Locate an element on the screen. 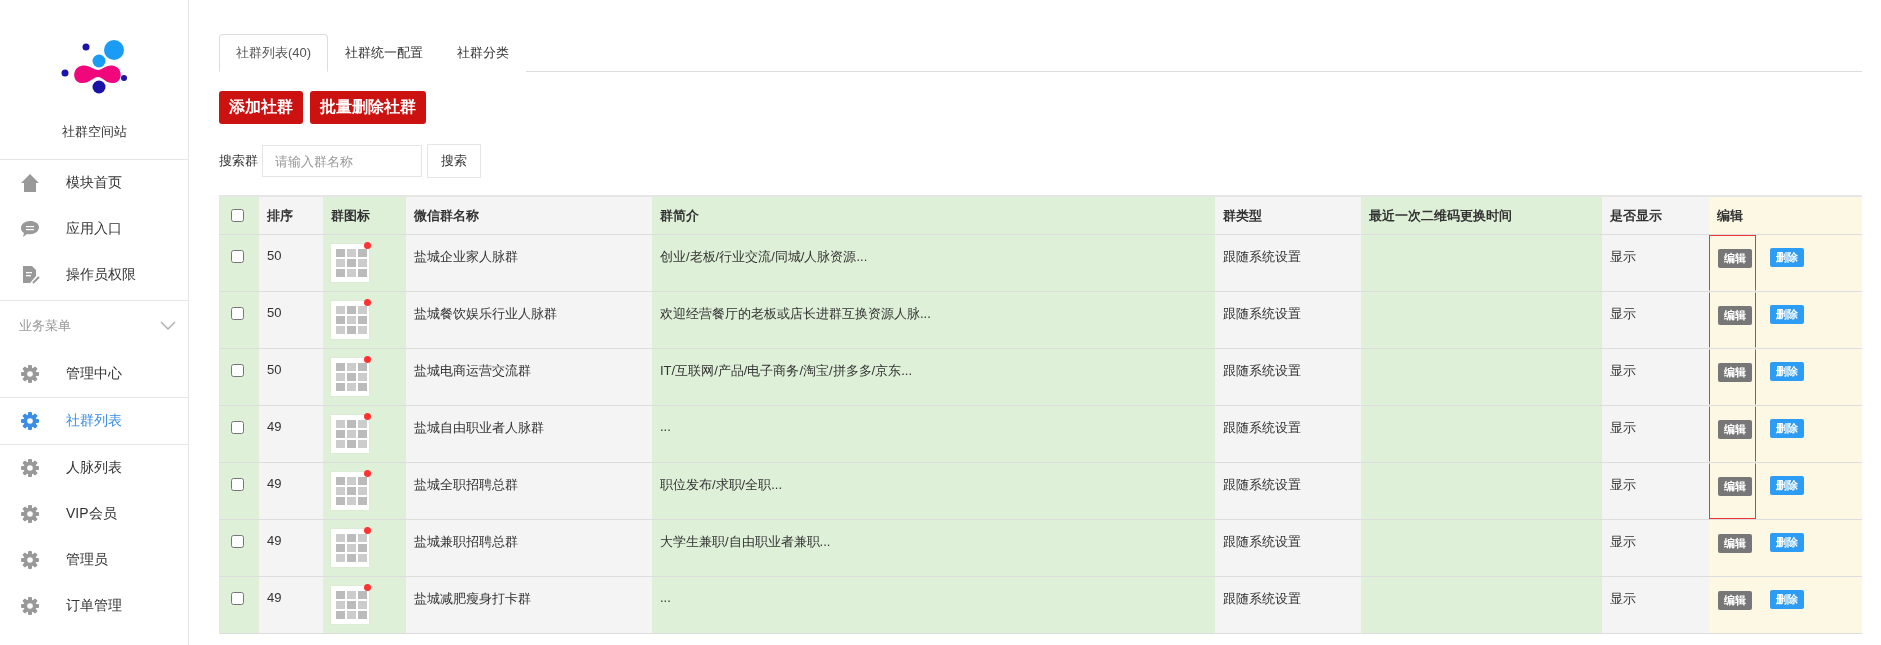  column-header: 排序 is located at coordinates (291, 215).